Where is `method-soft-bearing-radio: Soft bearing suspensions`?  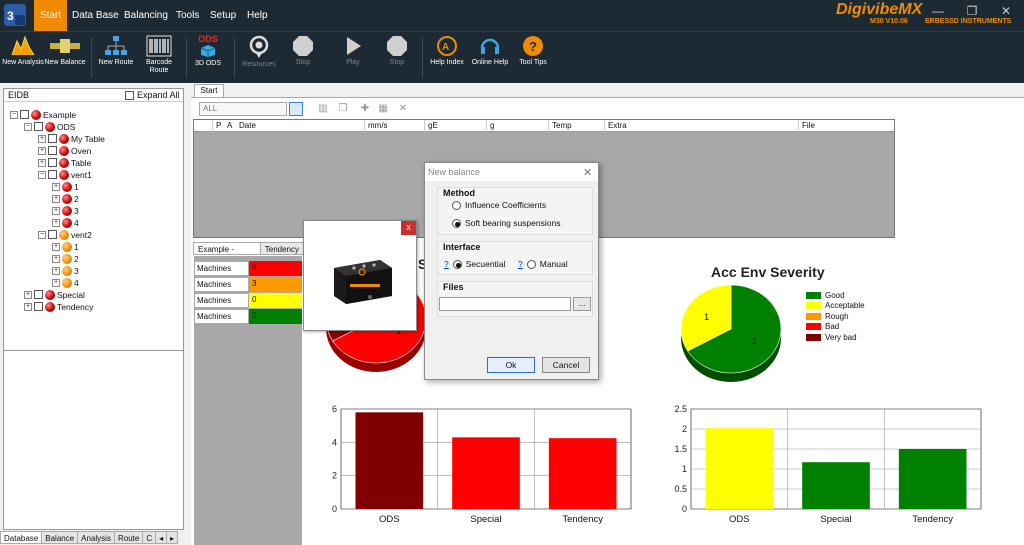
method-soft-bearing-radio: Soft bearing suspensions is located at coordinates (506, 223).